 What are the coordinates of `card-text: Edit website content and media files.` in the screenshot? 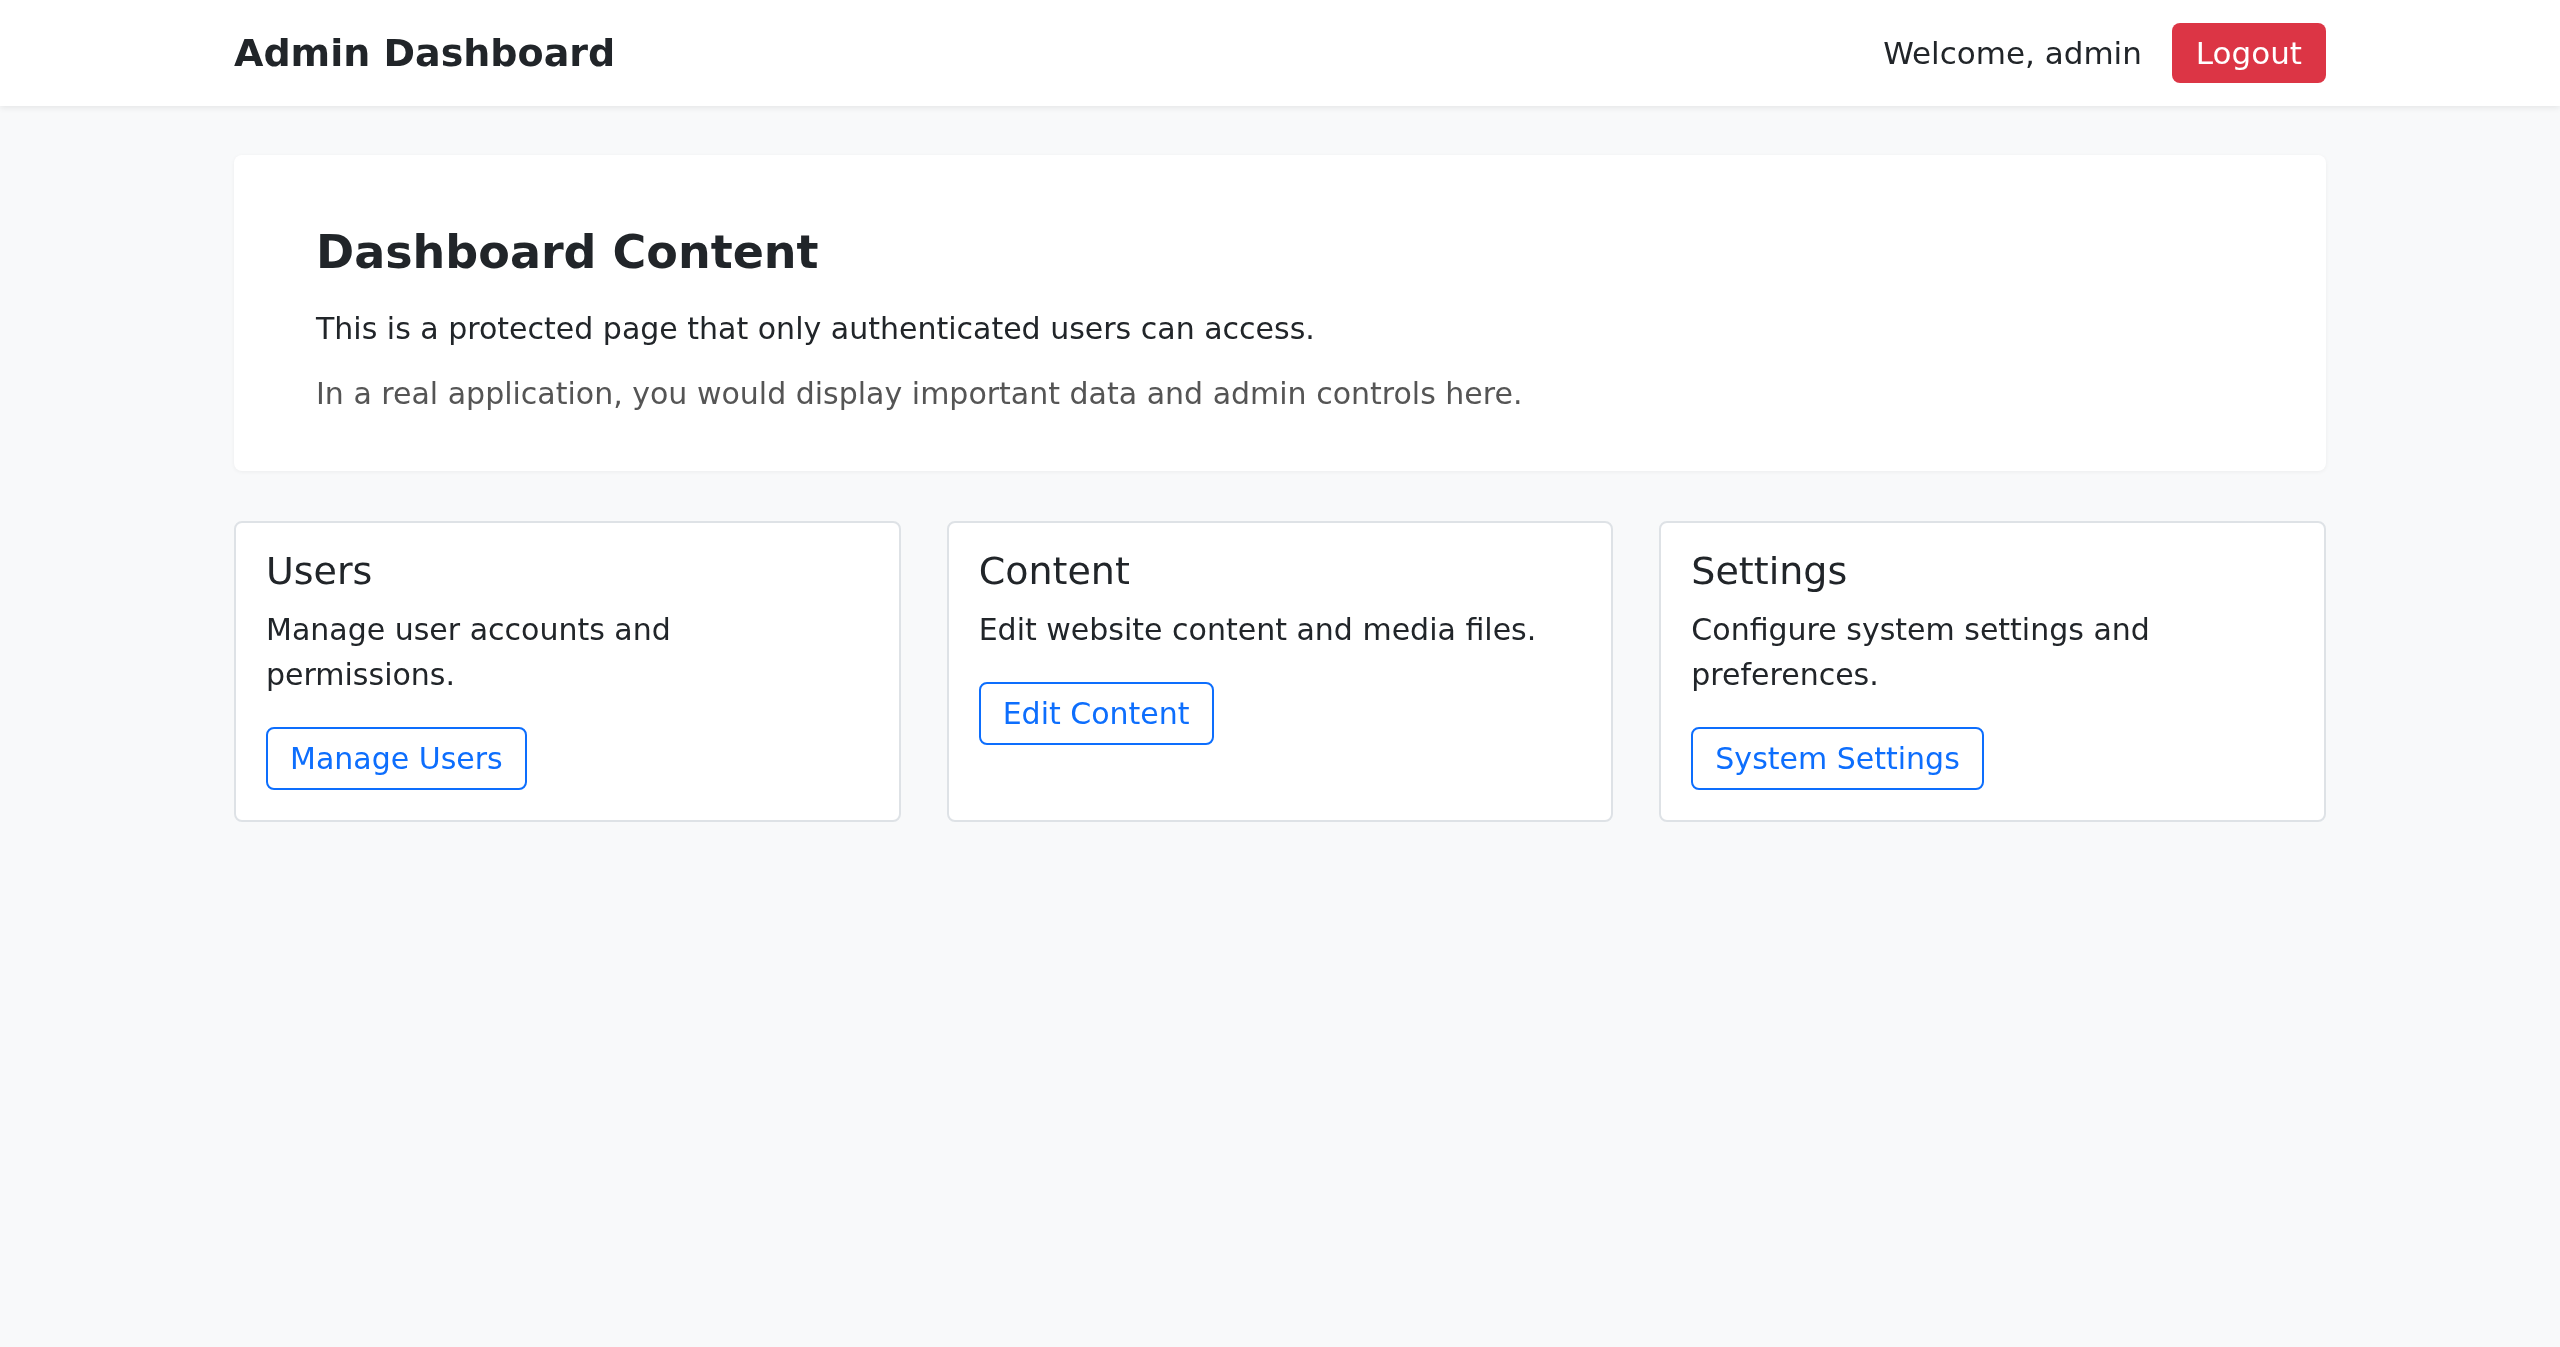 It's located at (1258, 630).